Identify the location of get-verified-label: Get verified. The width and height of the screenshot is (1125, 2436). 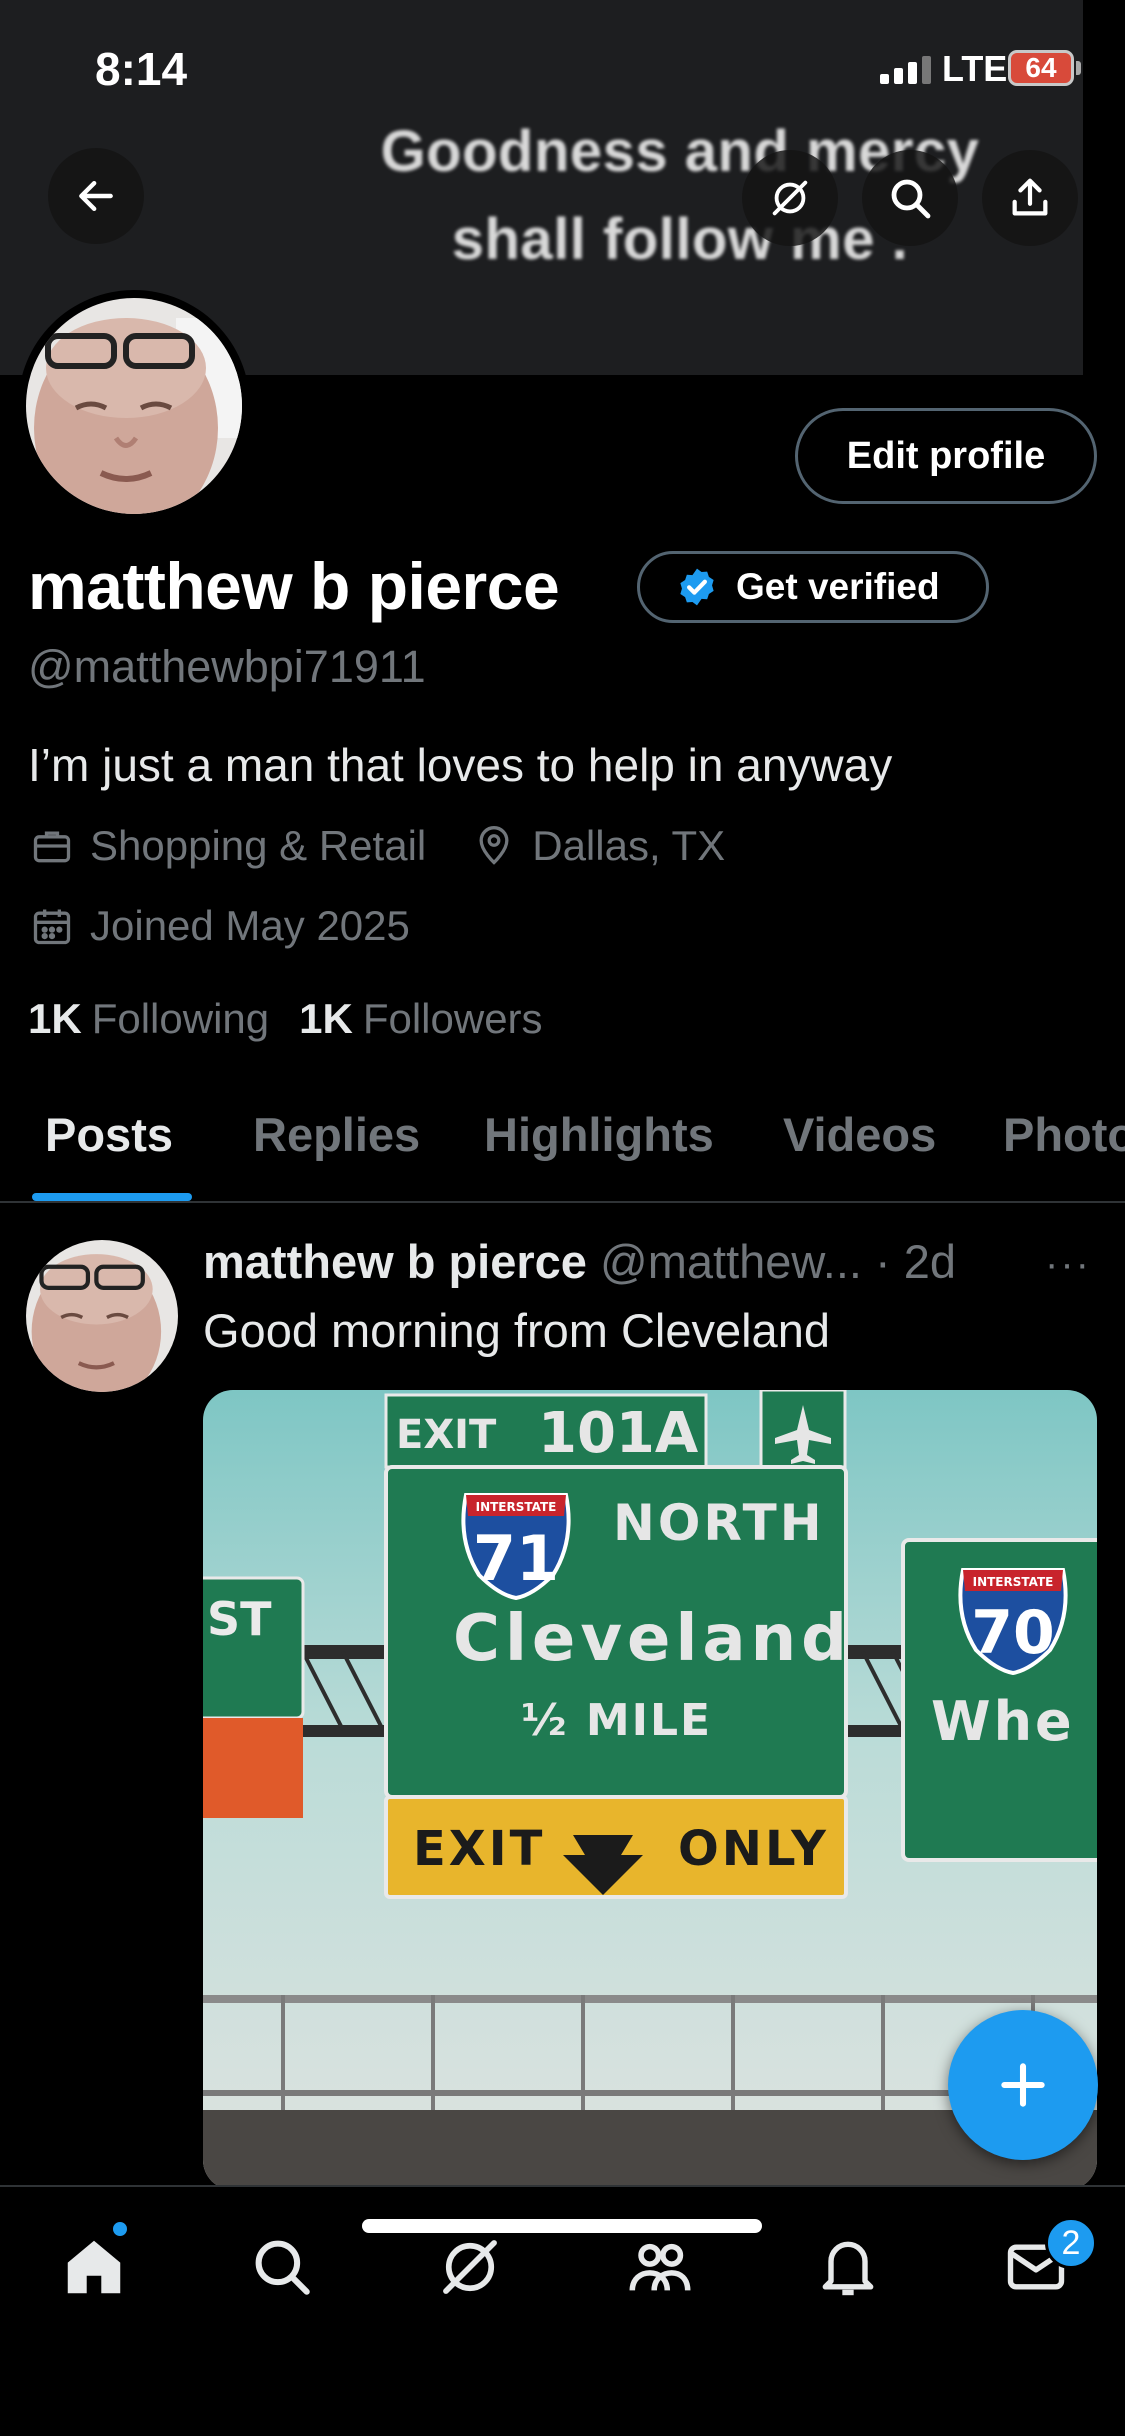
(838, 586).